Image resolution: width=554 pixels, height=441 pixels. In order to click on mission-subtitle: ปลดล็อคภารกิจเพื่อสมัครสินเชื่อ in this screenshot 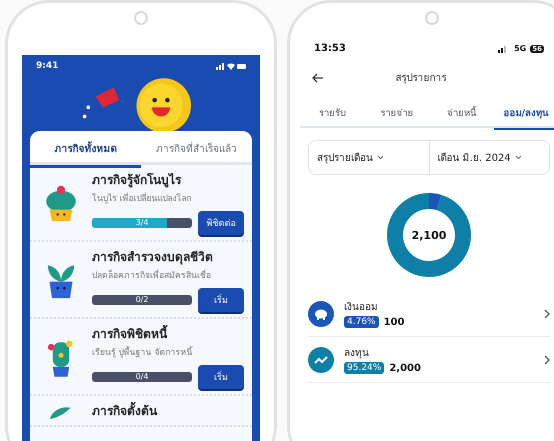, I will do `click(152, 275)`.